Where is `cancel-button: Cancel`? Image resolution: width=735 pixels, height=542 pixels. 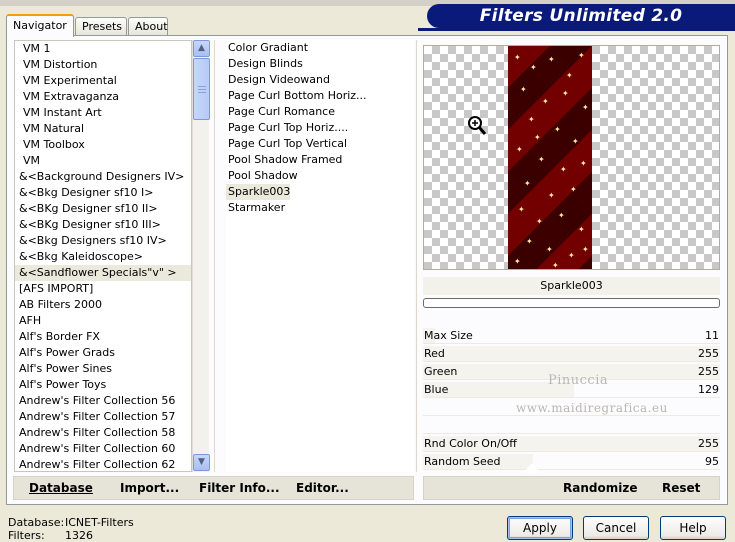 cancel-button: Cancel is located at coordinates (616, 528).